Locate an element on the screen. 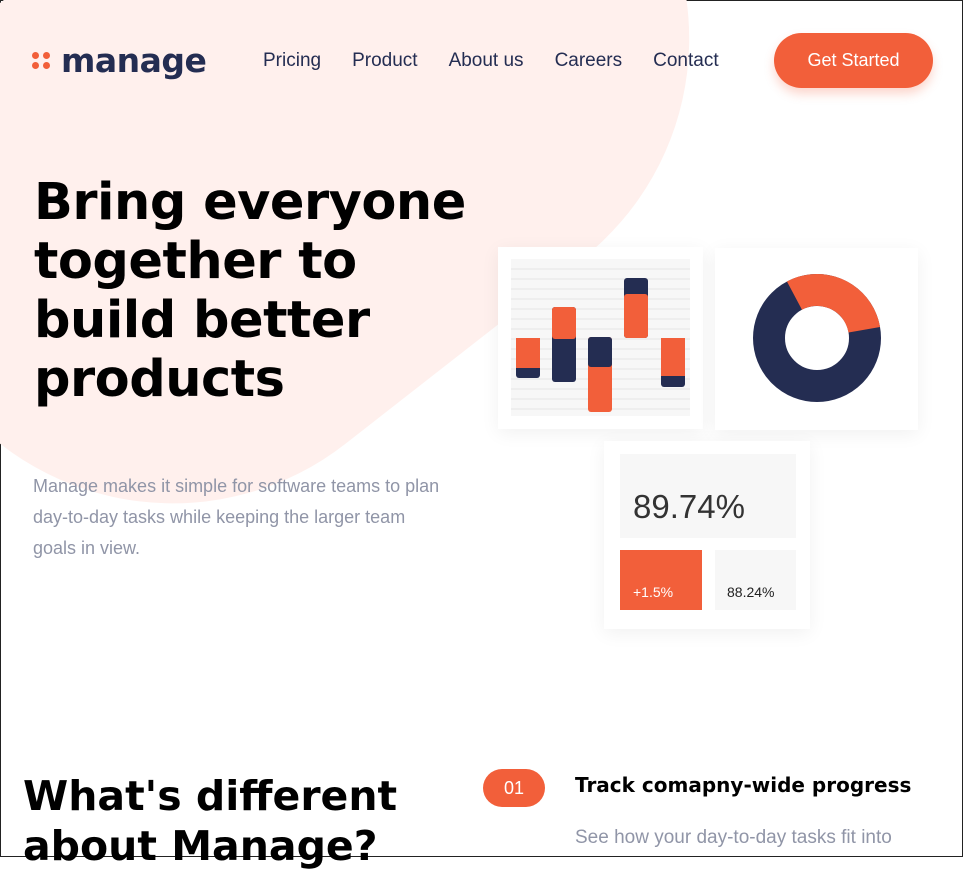 The width and height of the screenshot is (963, 871). stat-main-box: 89.74% is located at coordinates (708, 496).